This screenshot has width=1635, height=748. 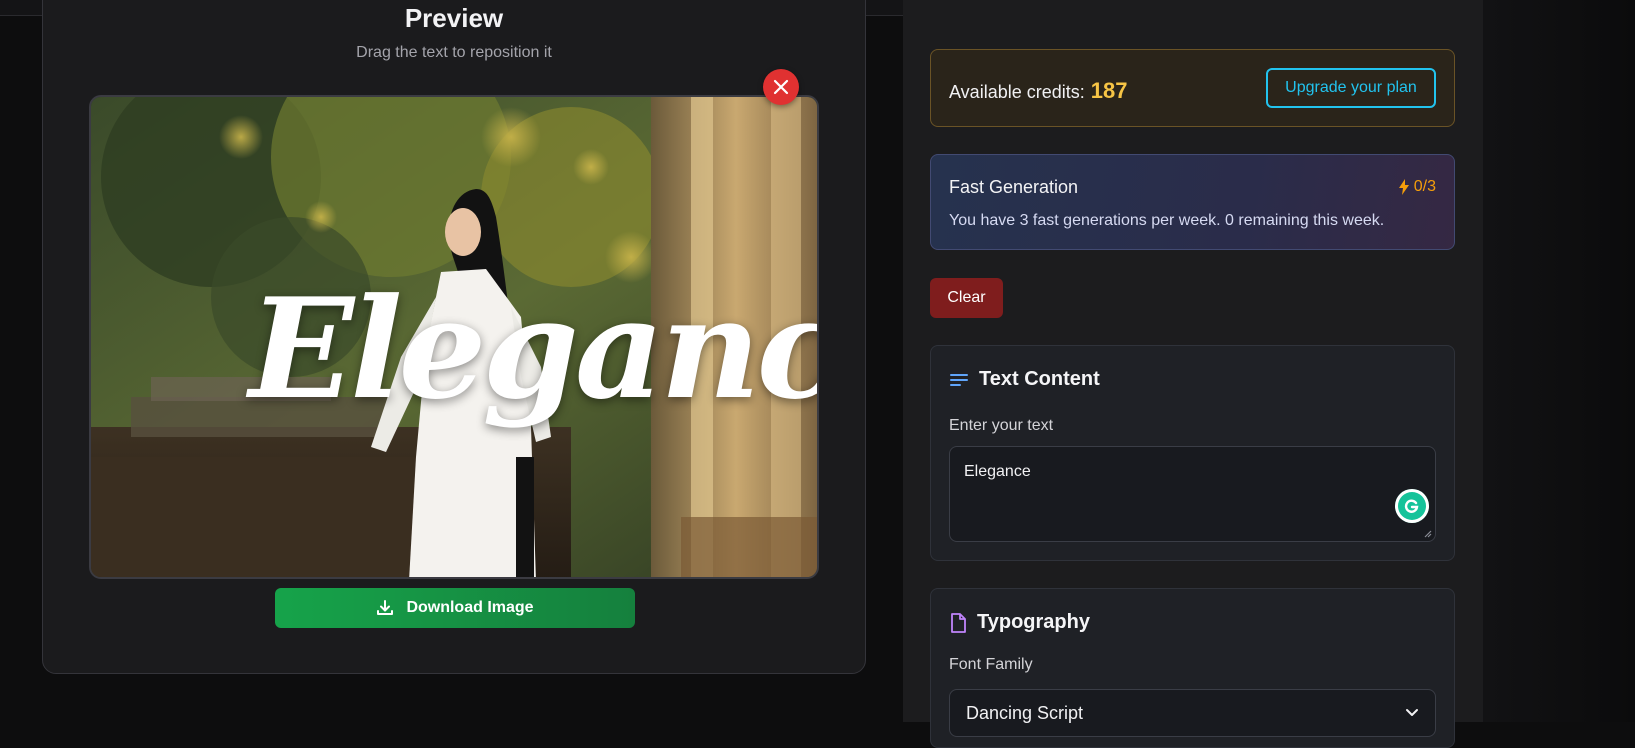 What do you see at coordinates (454, 52) in the screenshot?
I see `preview-subtitle: Drag the text to reposition it` at bounding box center [454, 52].